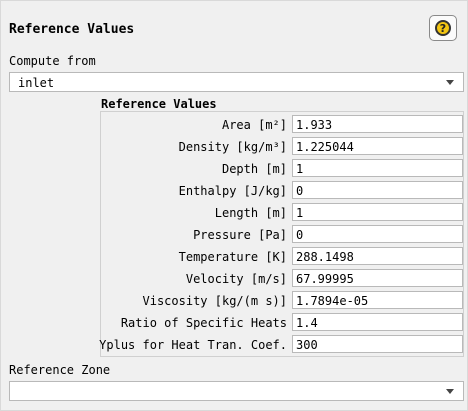  What do you see at coordinates (236, 82) in the screenshot?
I see `compute-from-dropdown: inlet` at bounding box center [236, 82].